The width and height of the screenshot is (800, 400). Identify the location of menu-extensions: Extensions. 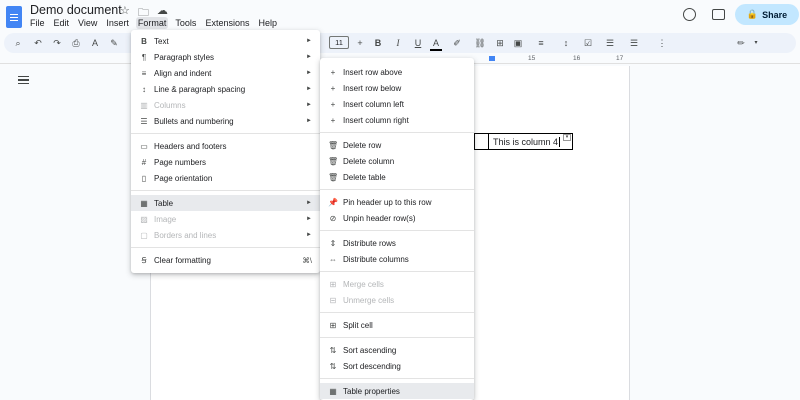
(227, 23).